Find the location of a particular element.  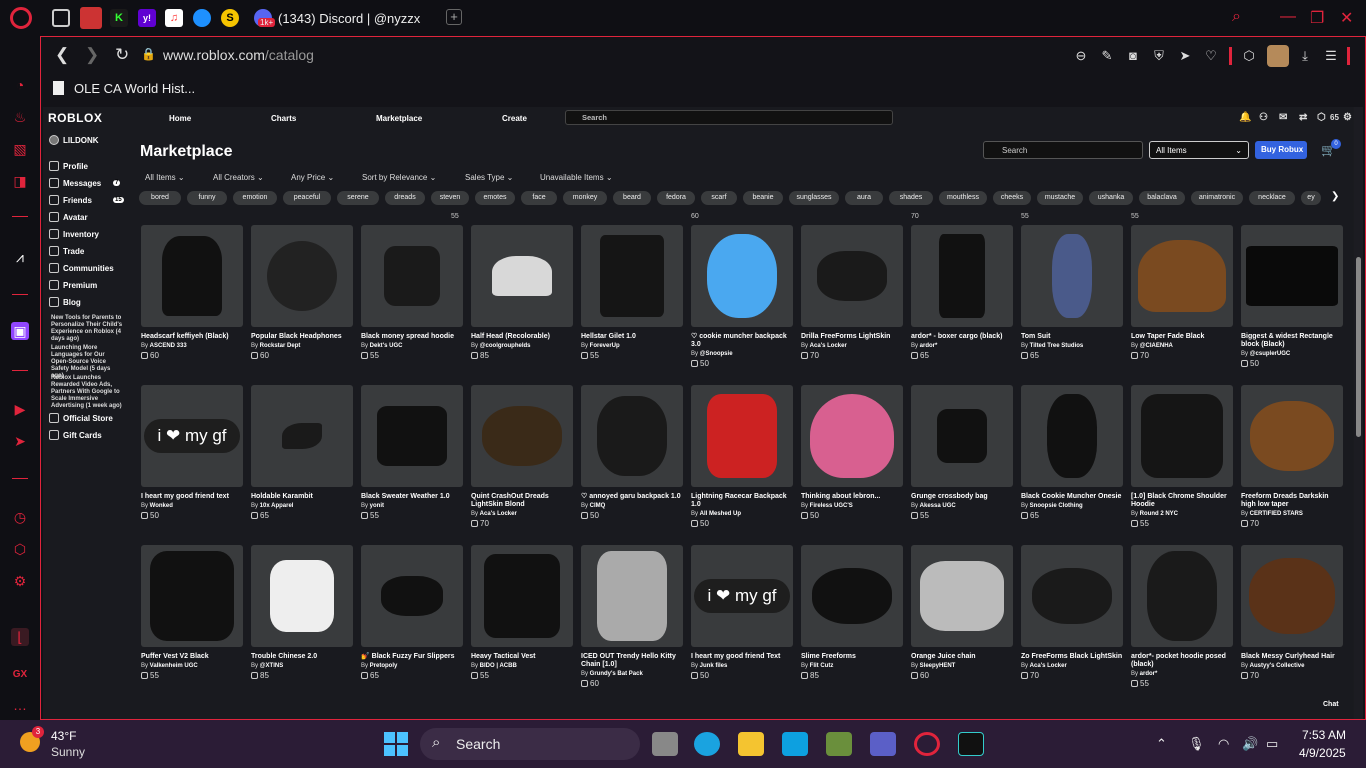

nav-home: Home is located at coordinates (180, 118).